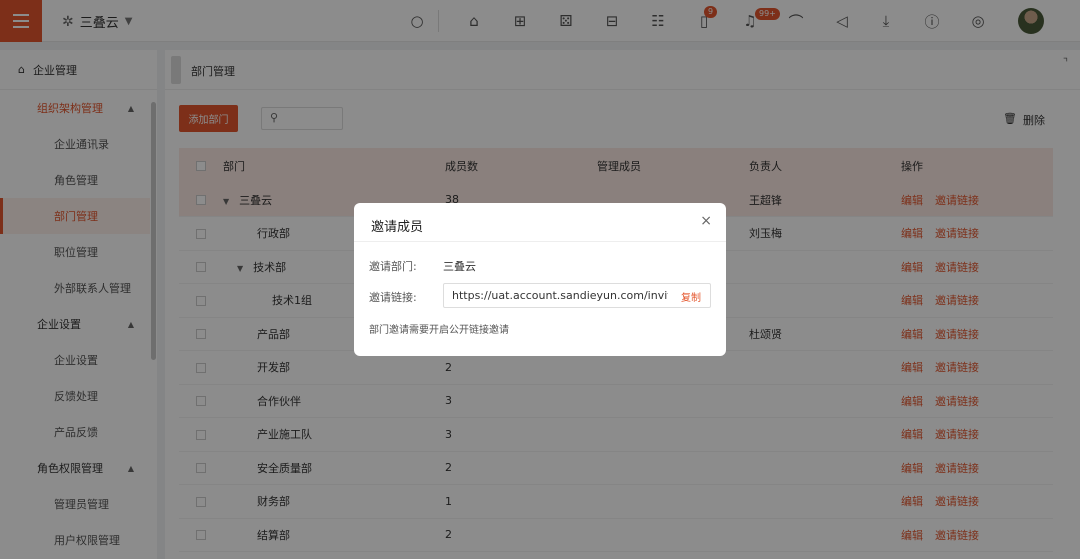  What do you see at coordinates (459, 266) in the screenshot?
I see `dept-value: 三叠云` at bounding box center [459, 266].